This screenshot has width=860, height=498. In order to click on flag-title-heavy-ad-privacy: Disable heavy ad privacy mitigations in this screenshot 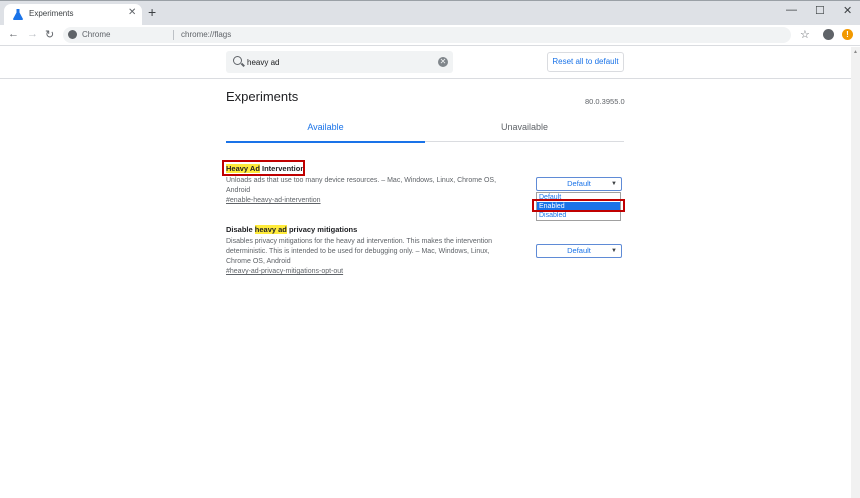, I will do `click(291, 229)`.